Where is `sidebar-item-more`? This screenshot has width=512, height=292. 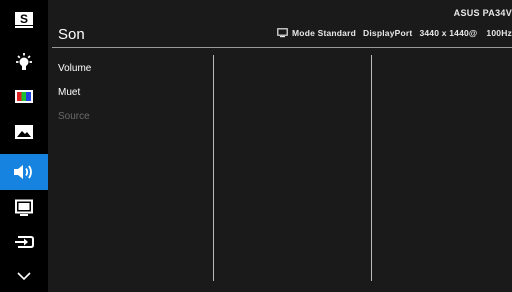
sidebar-item-more is located at coordinates (24, 276).